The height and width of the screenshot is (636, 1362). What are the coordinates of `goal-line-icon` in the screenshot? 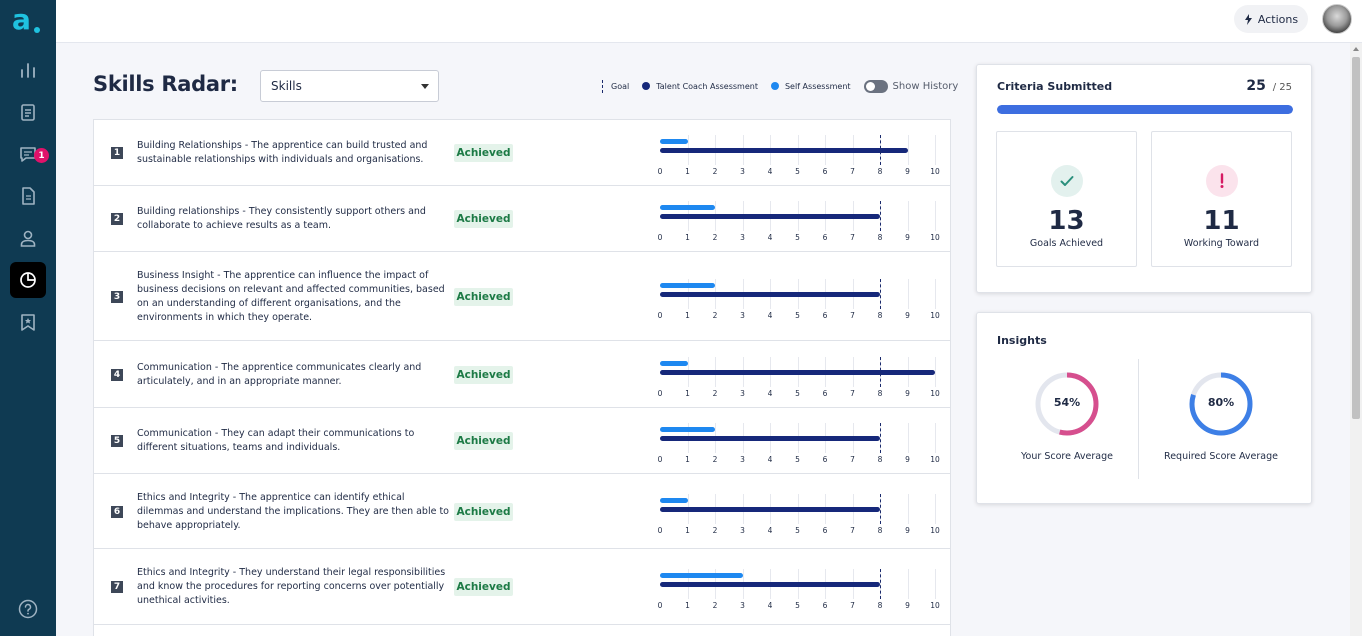 It's located at (602, 86).